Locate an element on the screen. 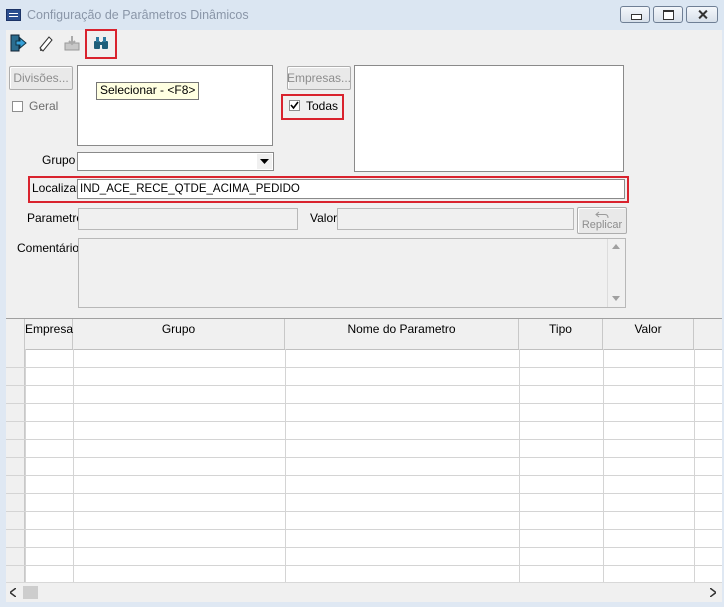 The width and height of the screenshot is (724, 607). column-header-nome-do-parametro: Nome do Parametro is located at coordinates (402, 334).